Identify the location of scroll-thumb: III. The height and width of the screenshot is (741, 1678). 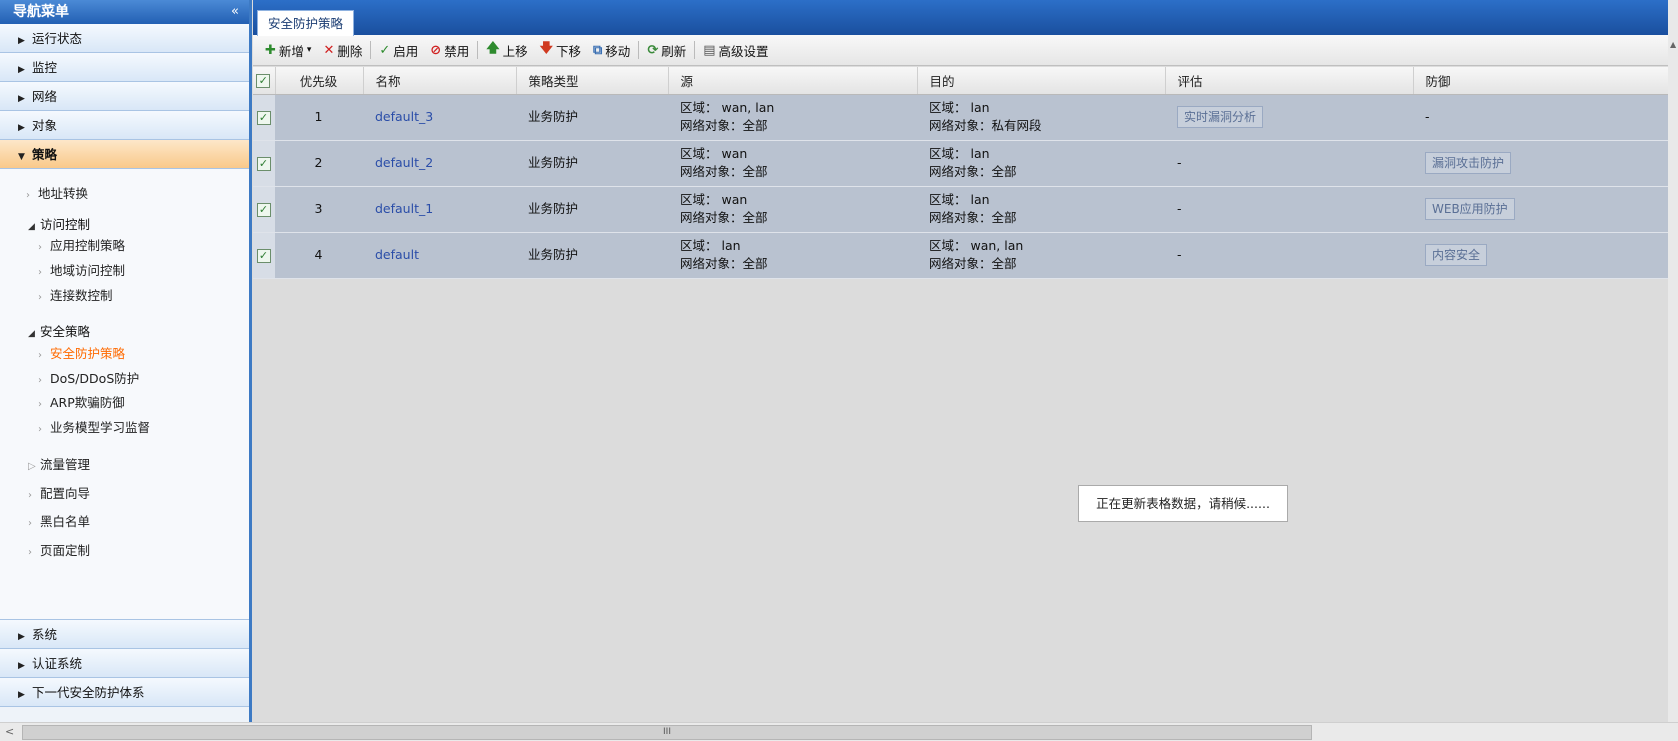
(667, 732).